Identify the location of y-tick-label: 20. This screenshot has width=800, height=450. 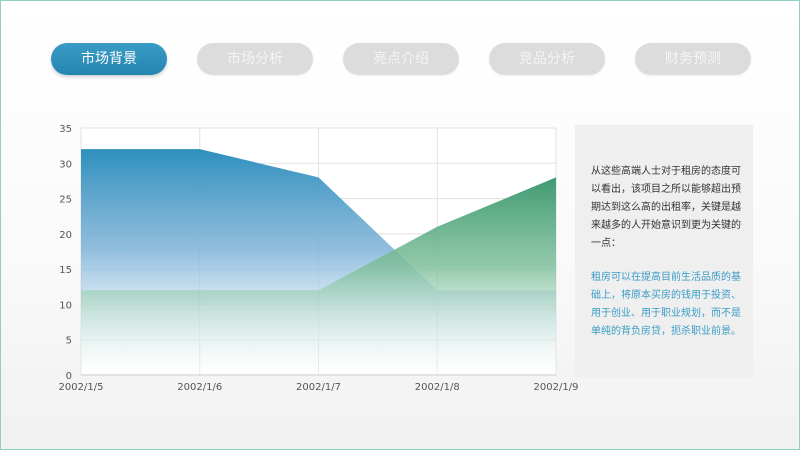
(65, 235).